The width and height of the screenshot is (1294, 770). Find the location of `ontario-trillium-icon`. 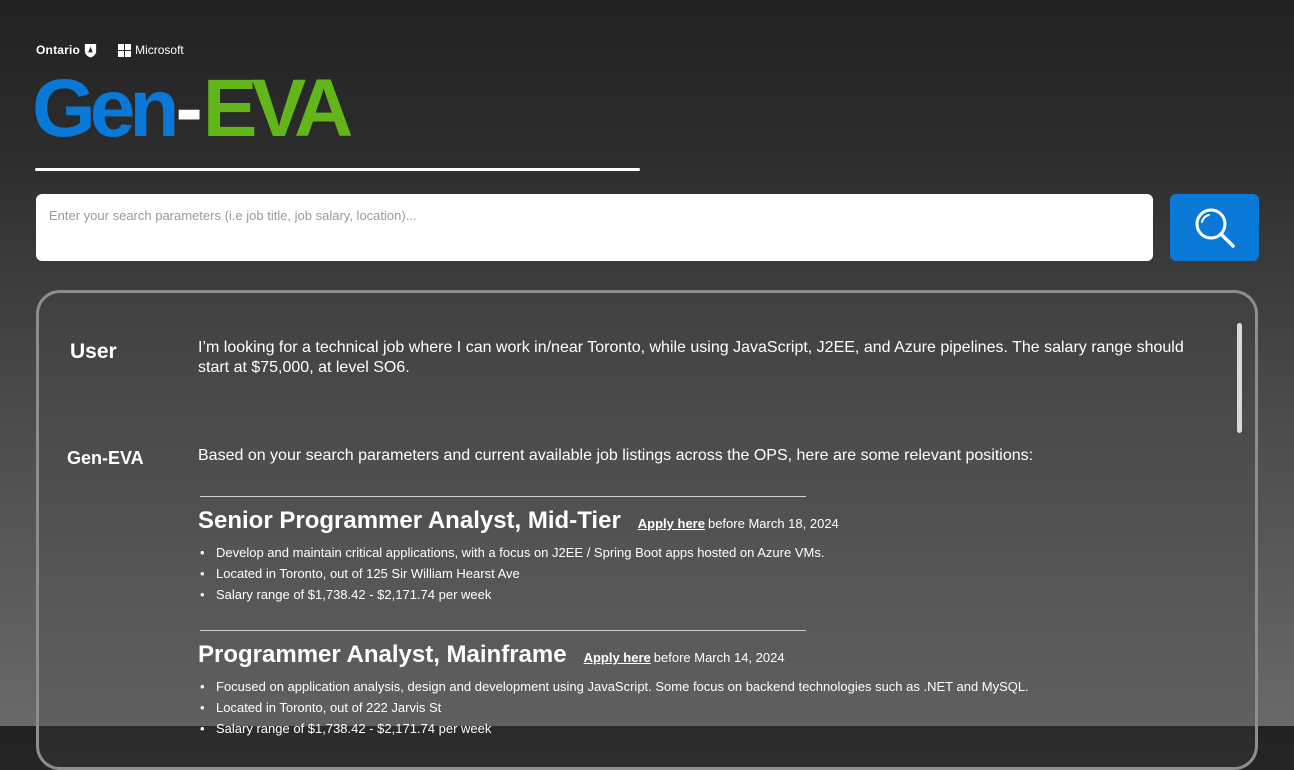

ontario-trillium-icon is located at coordinates (90, 50).